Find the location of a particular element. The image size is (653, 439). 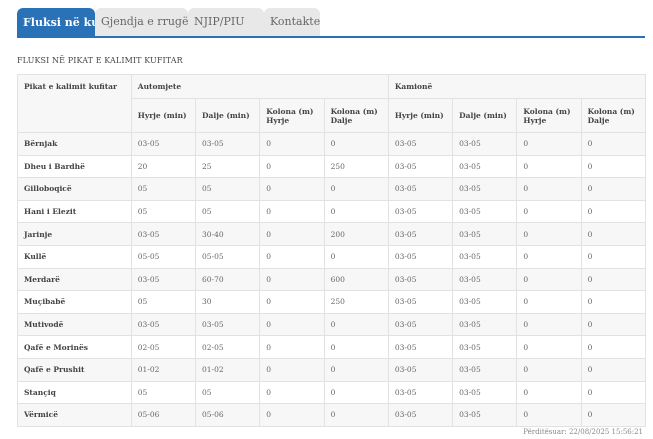

table-cell: 05-05 is located at coordinates (163, 256).